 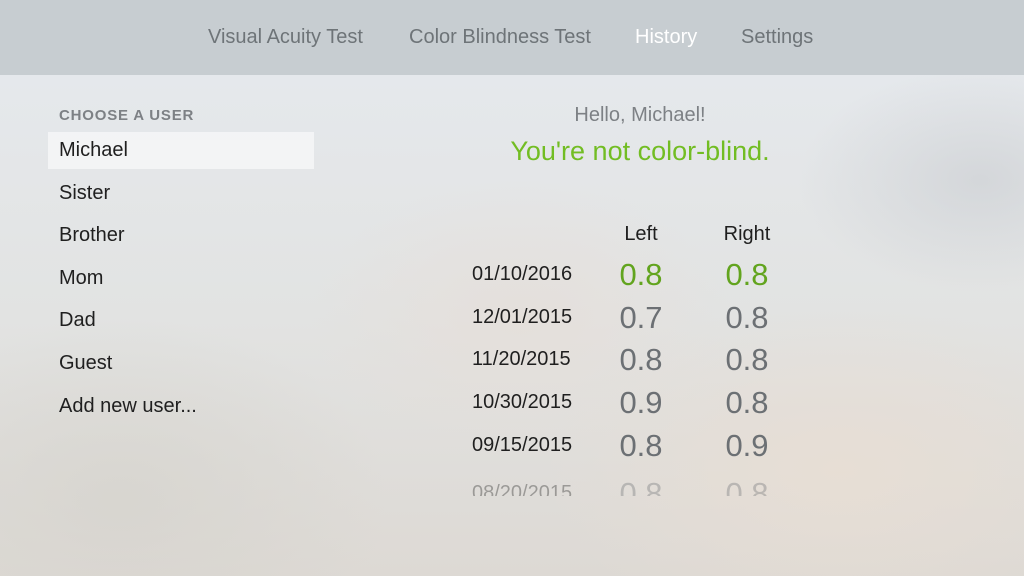 I want to click on color-blindness-result: You're not color-blind., so click(x=640, y=151).